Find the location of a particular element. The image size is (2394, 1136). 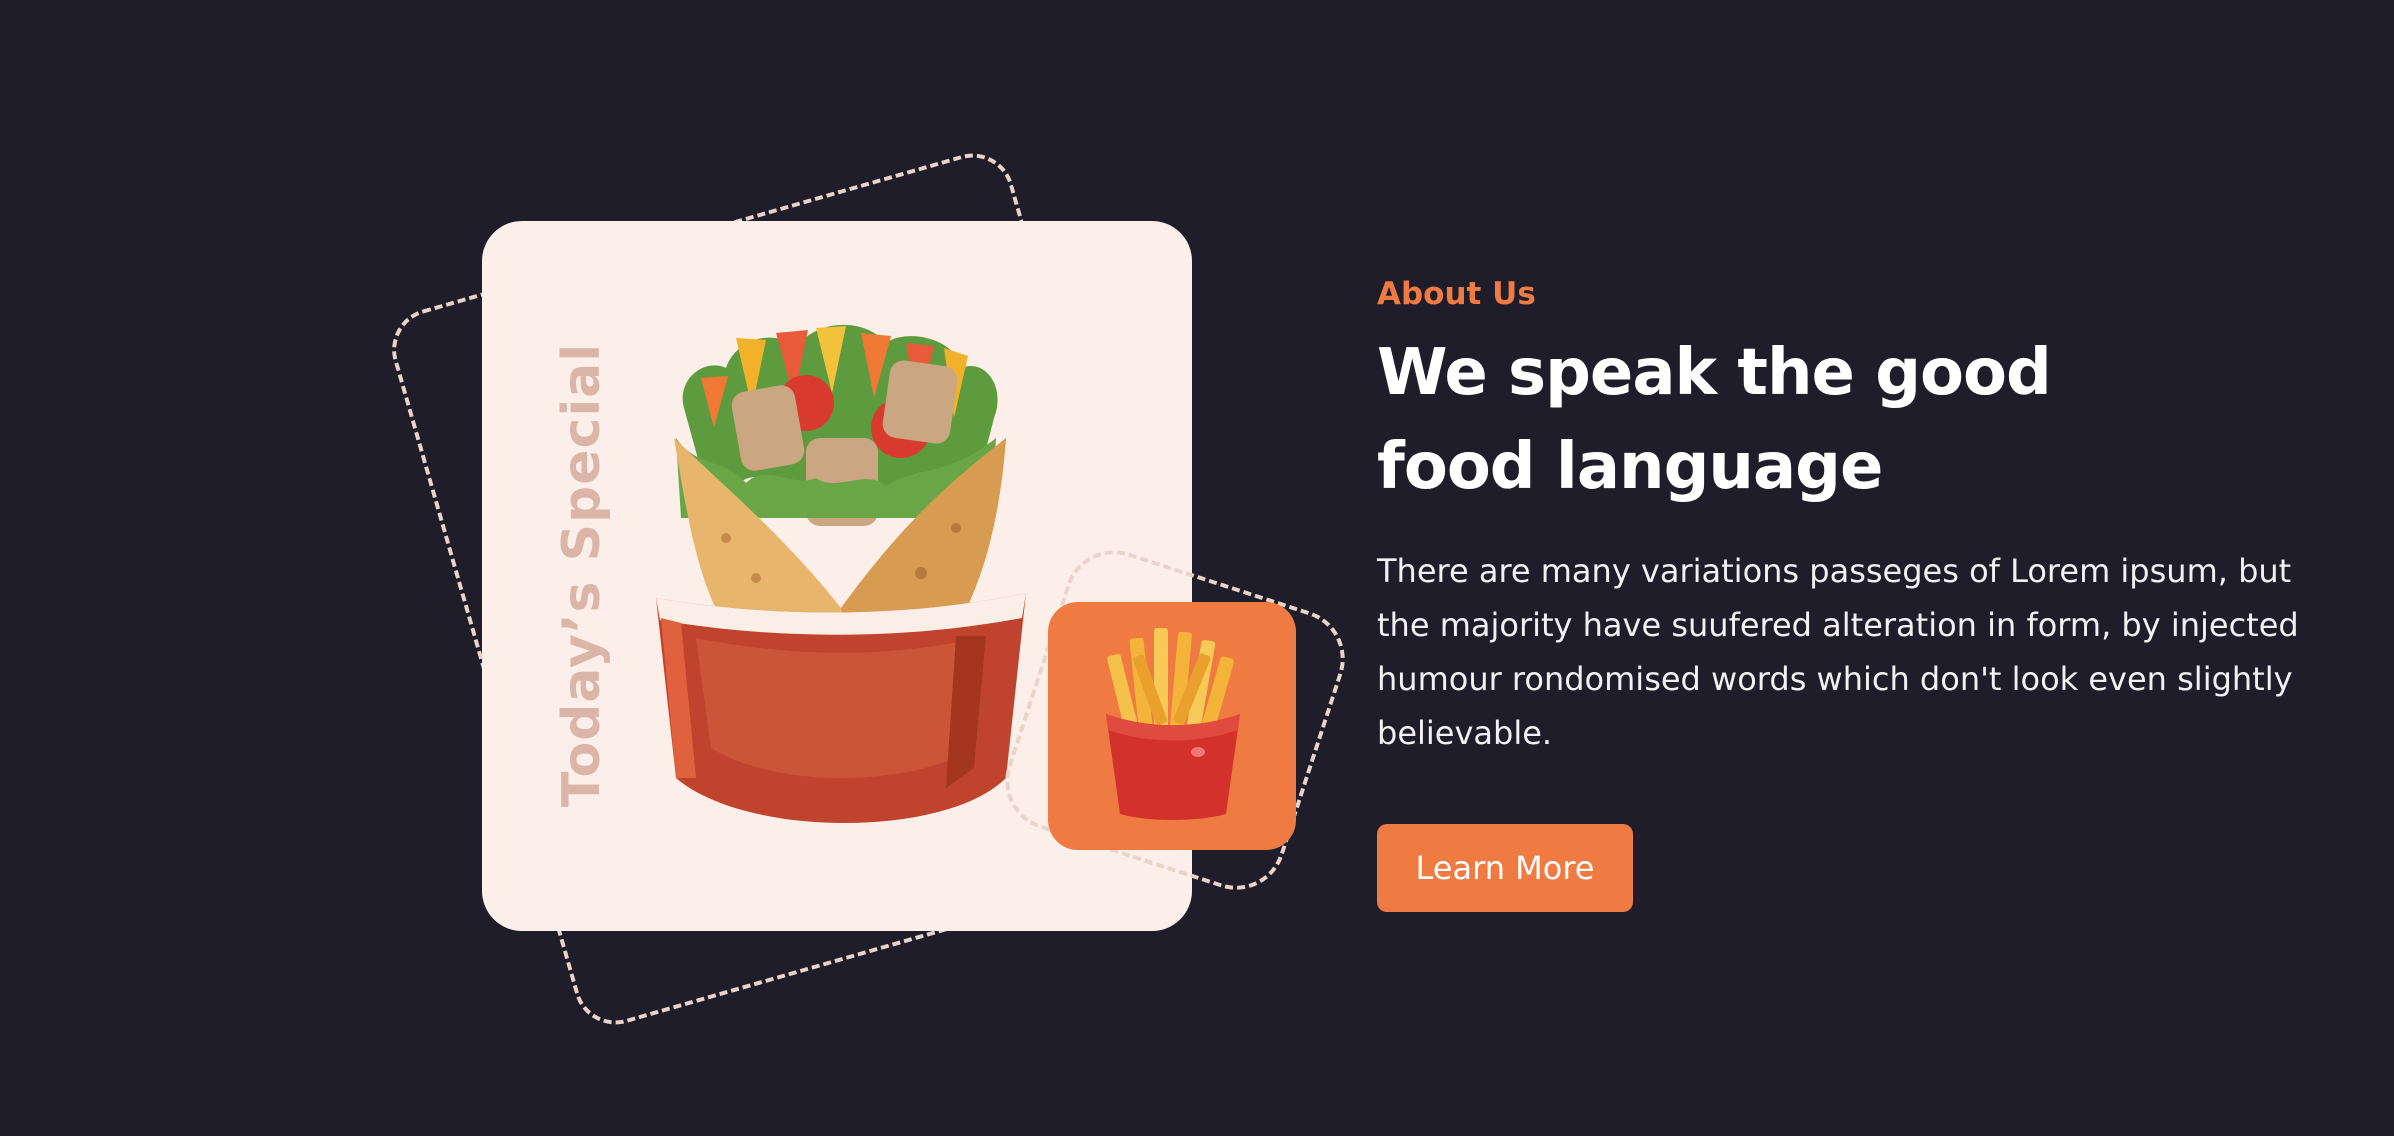

section-heading: We speak the good food language is located at coordinates (1842, 420).